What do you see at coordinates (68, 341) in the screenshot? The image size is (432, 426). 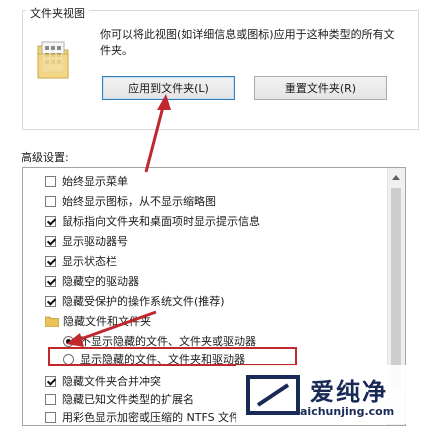 I see `radio-button` at bounding box center [68, 341].